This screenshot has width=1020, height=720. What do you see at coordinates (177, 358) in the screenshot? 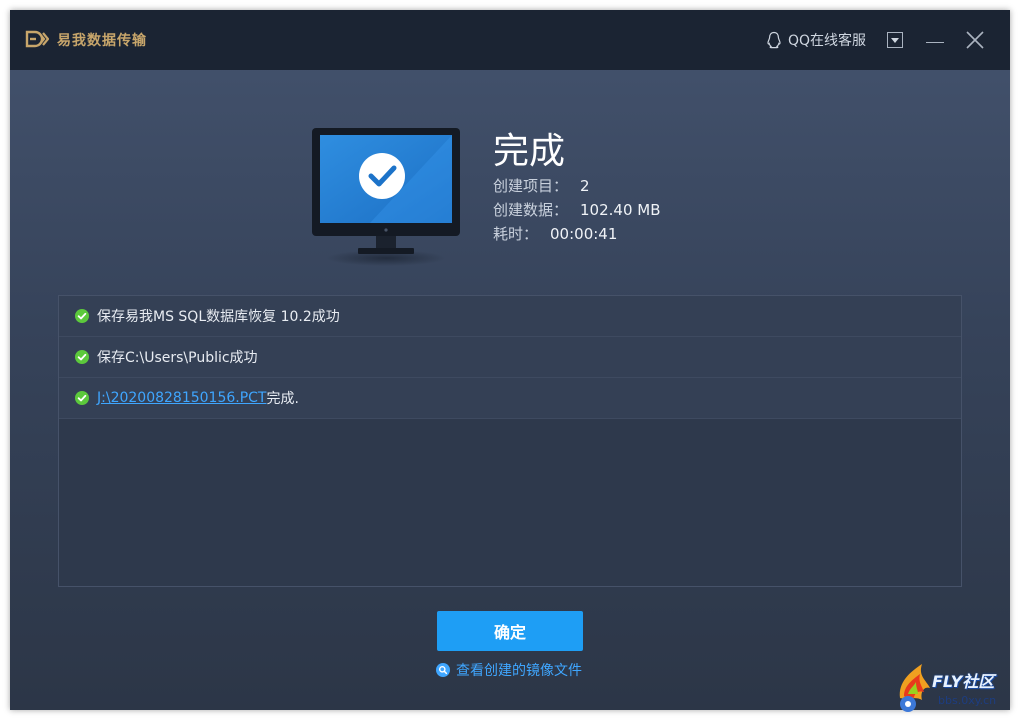
I see `log-item-text: 保存C:\Users\Public成功` at bounding box center [177, 358].